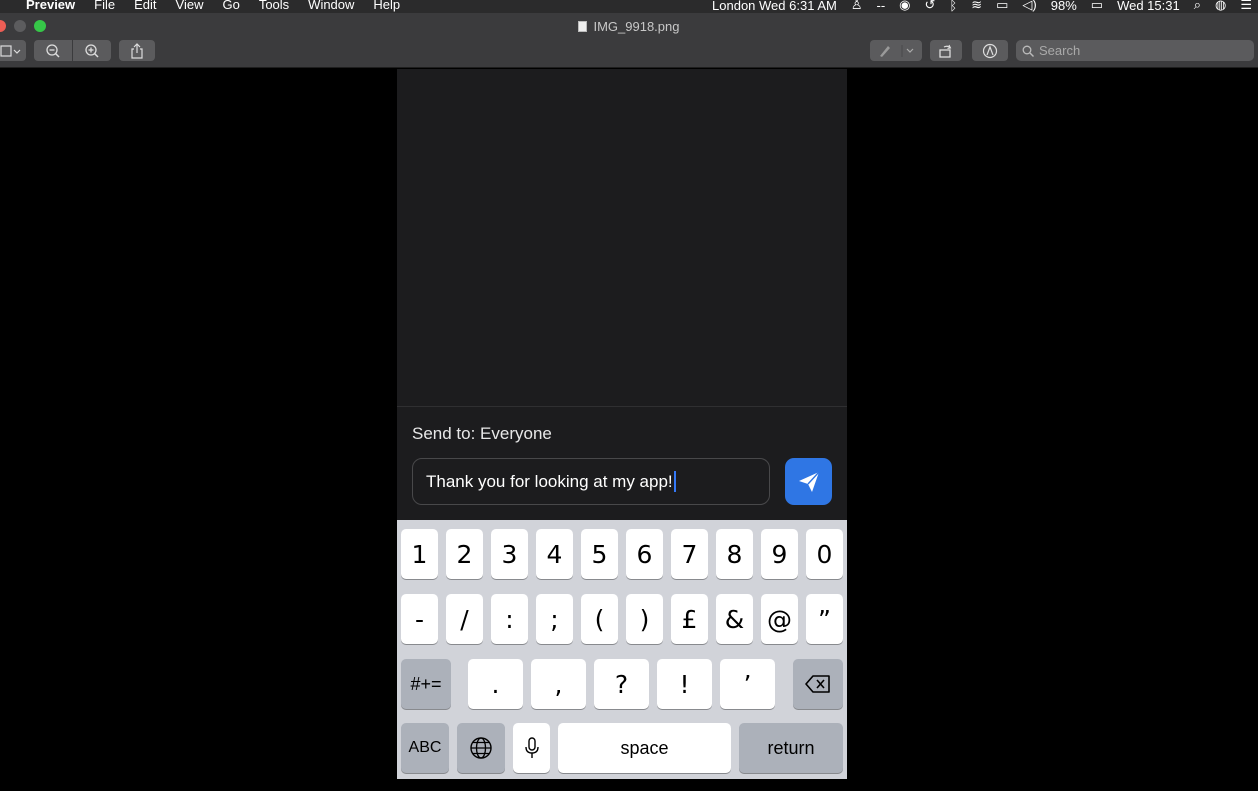 The width and height of the screenshot is (1258, 791). I want to click on key-symbols: #+=, so click(426, 684).